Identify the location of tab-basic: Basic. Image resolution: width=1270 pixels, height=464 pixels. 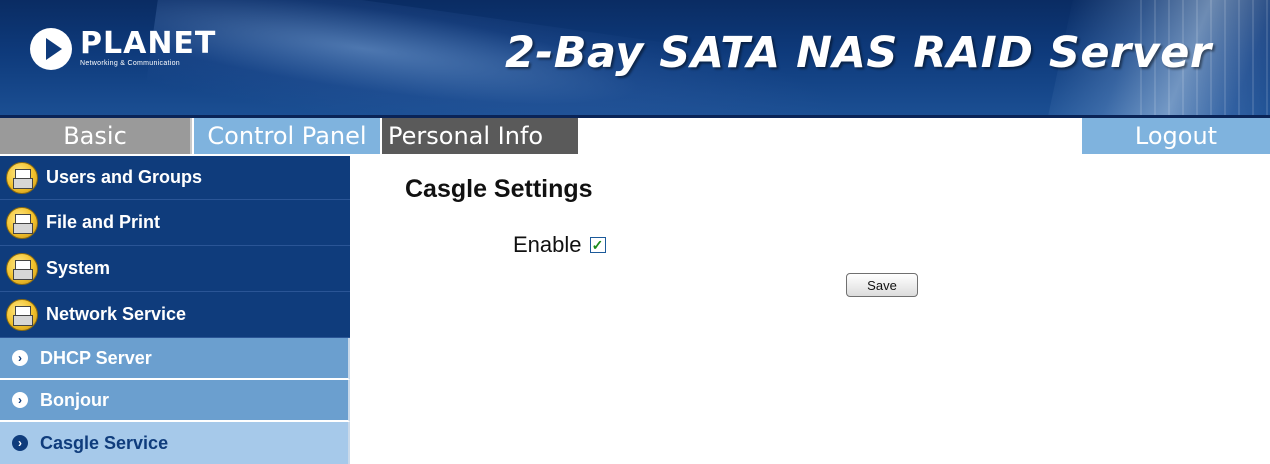
(96, 136).